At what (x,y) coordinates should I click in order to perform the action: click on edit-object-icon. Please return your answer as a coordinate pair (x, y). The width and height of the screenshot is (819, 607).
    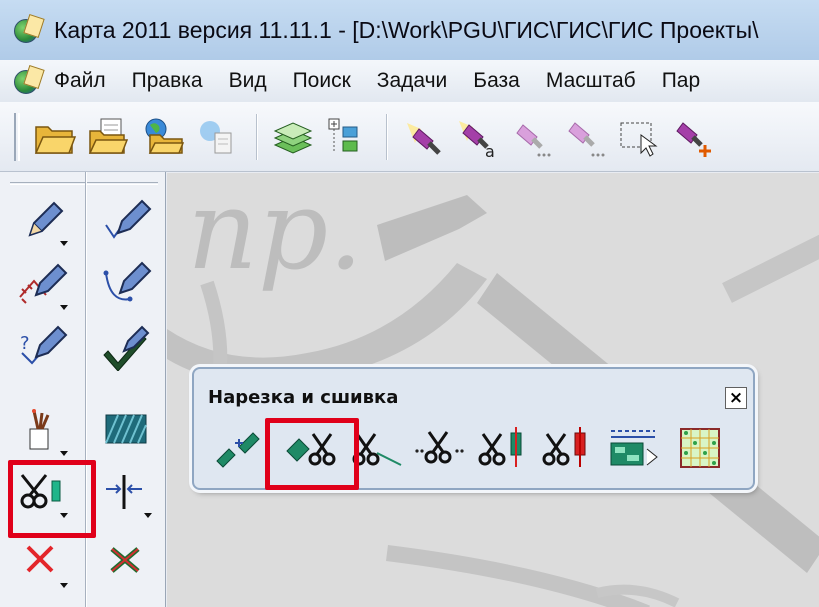
    Looking at the image, I should click on (43, 284).